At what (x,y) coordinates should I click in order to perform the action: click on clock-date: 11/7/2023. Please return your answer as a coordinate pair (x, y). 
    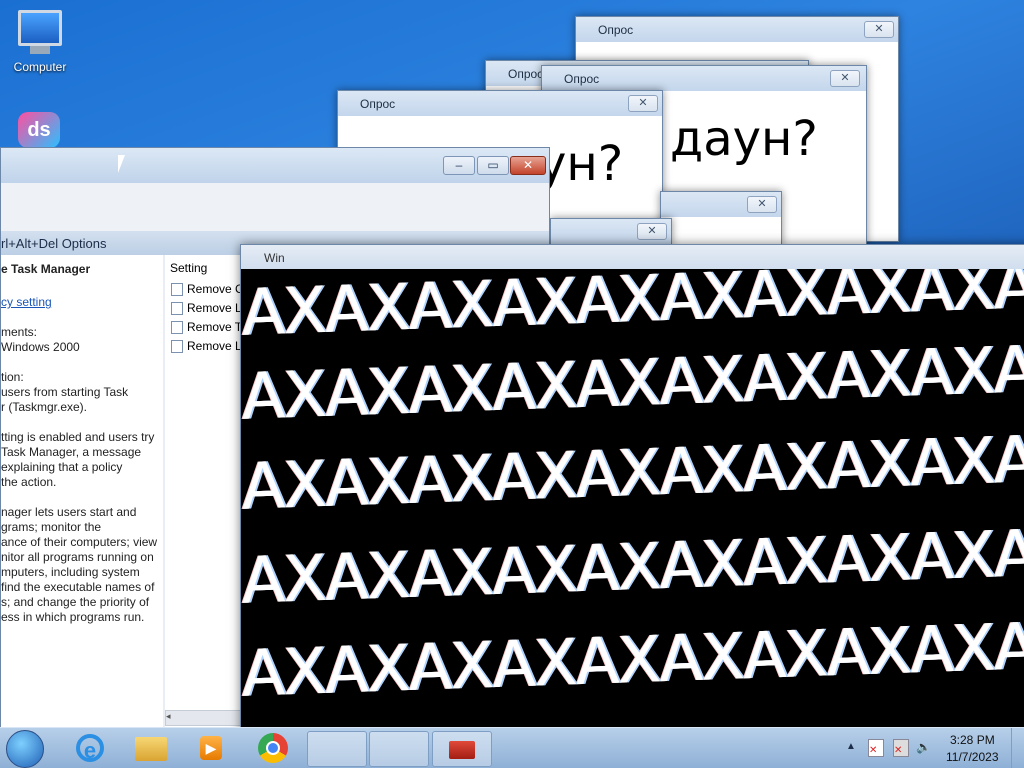
    Looking at the image, I should click on (972, 757).